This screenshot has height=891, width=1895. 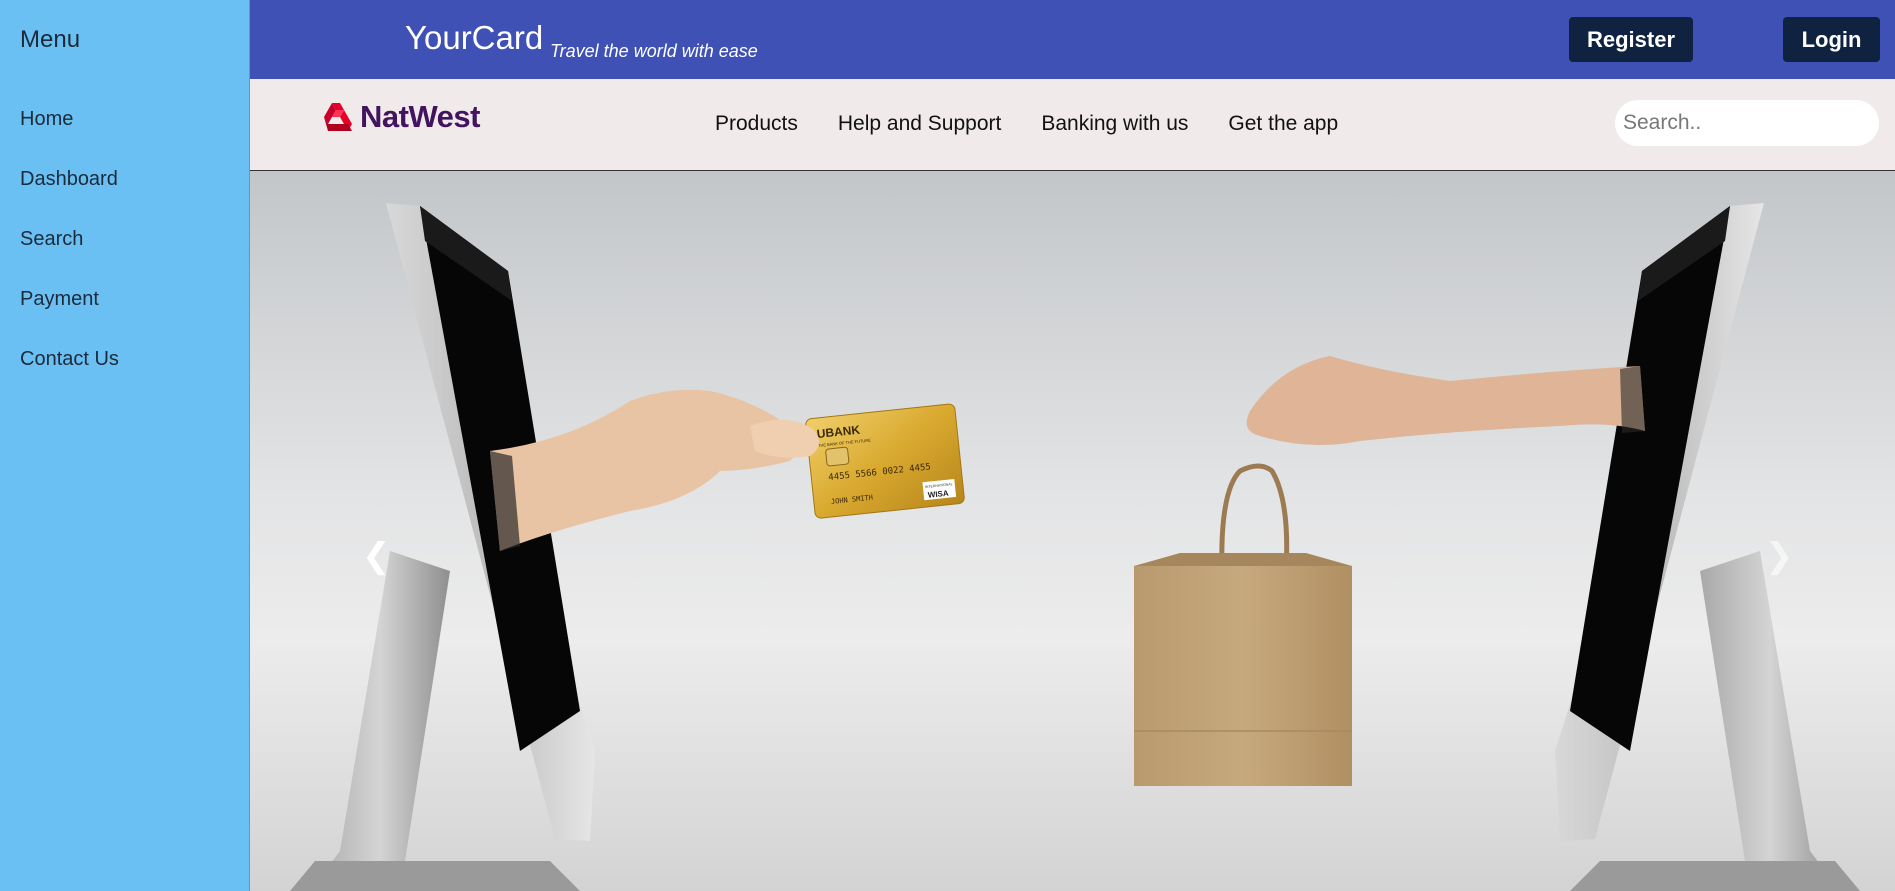 What do you see at coordinates (1114, 124) in the screenshot?
I see `nav-link-banking-with-us: Banking with us` at bounding box center [1114, 124].